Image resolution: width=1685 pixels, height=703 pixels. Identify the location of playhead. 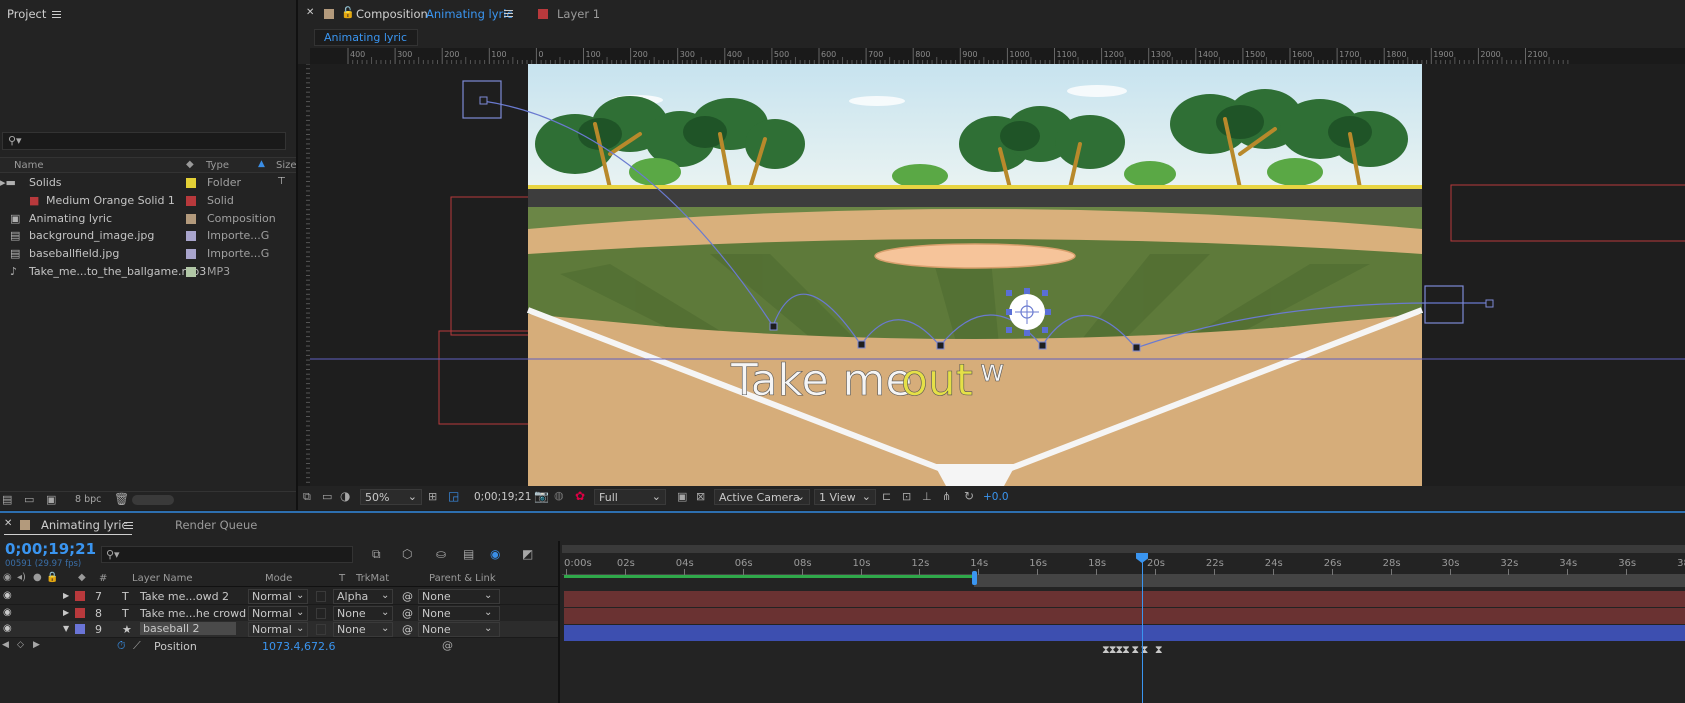
(1142, 629).